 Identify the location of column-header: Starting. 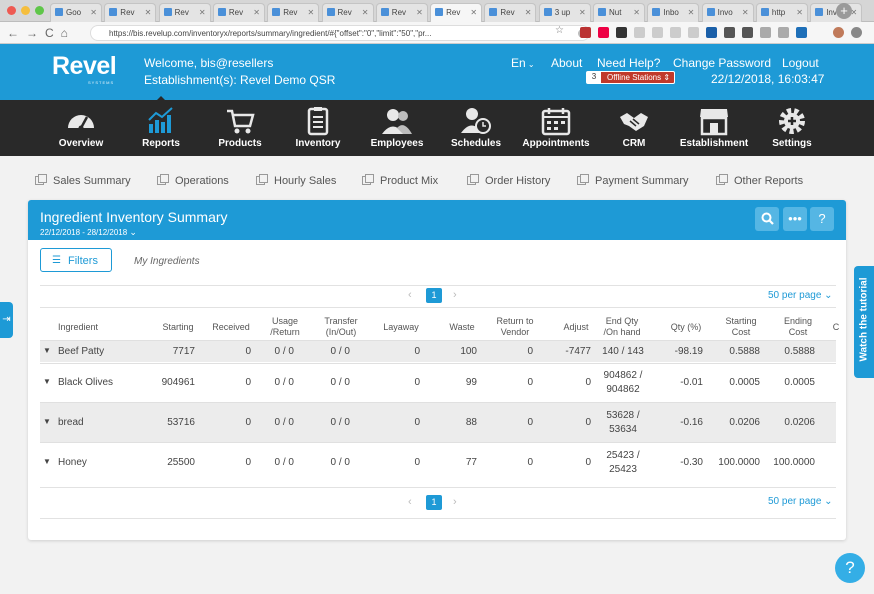
(178, 327).